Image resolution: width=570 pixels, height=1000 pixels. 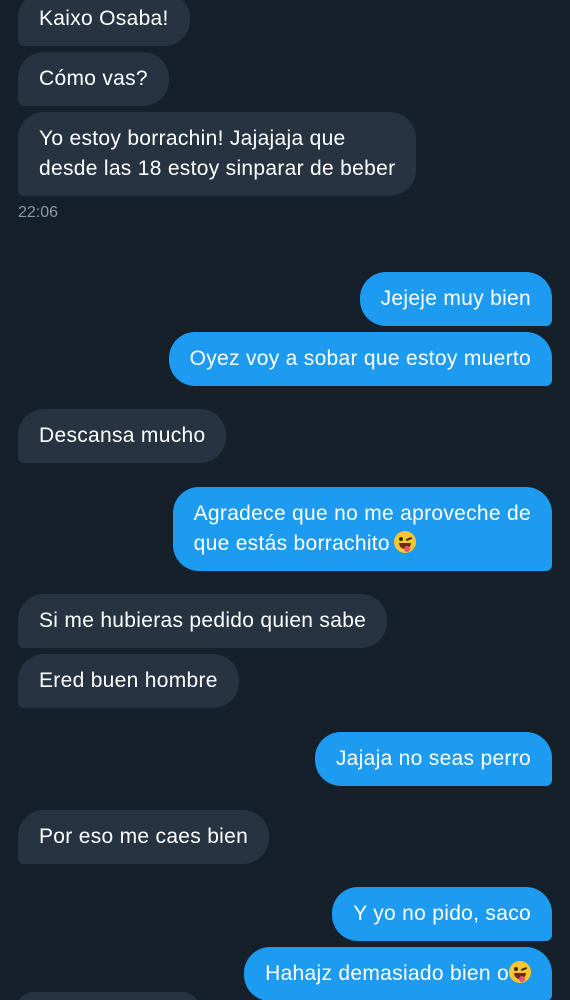 I want to click on message-outgoing: Oyez voy a sobar que estoy muerto, so click(x=360, y=359).